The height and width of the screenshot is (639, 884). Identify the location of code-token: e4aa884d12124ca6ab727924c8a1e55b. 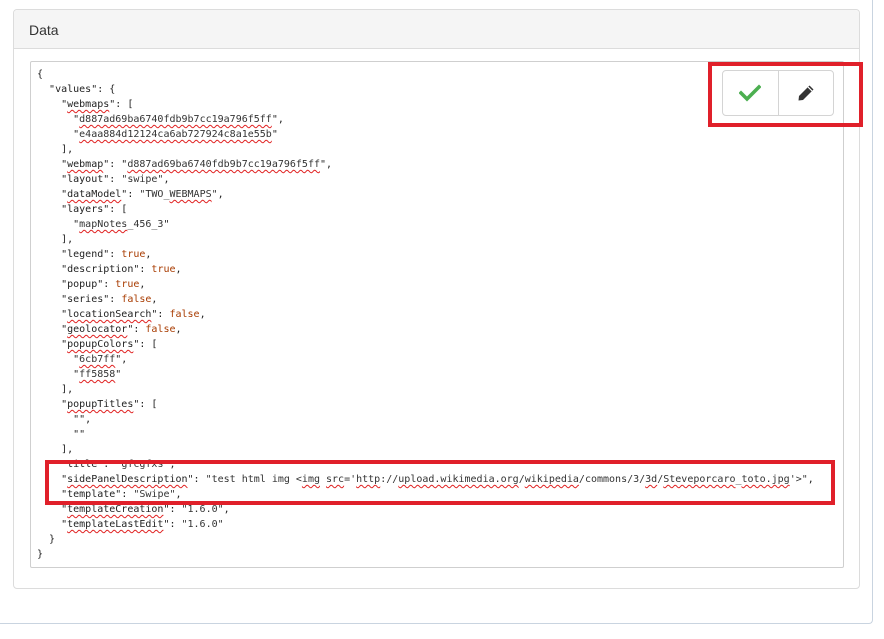
(175, 134).